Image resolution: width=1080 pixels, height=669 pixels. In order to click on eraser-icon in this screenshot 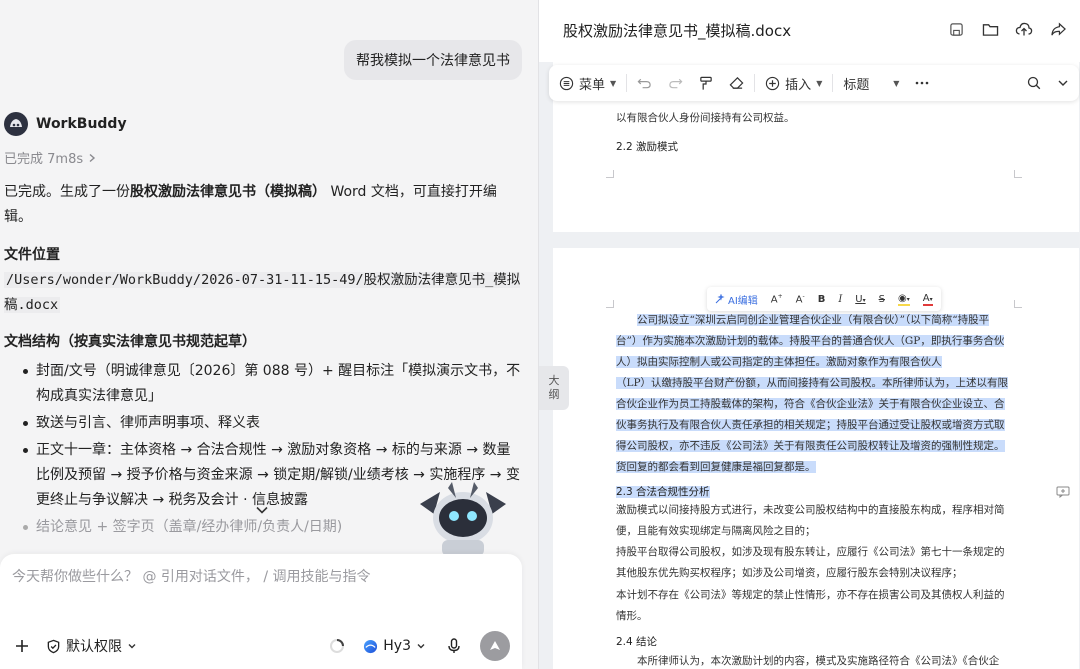, I will do `click(736, 82)`.